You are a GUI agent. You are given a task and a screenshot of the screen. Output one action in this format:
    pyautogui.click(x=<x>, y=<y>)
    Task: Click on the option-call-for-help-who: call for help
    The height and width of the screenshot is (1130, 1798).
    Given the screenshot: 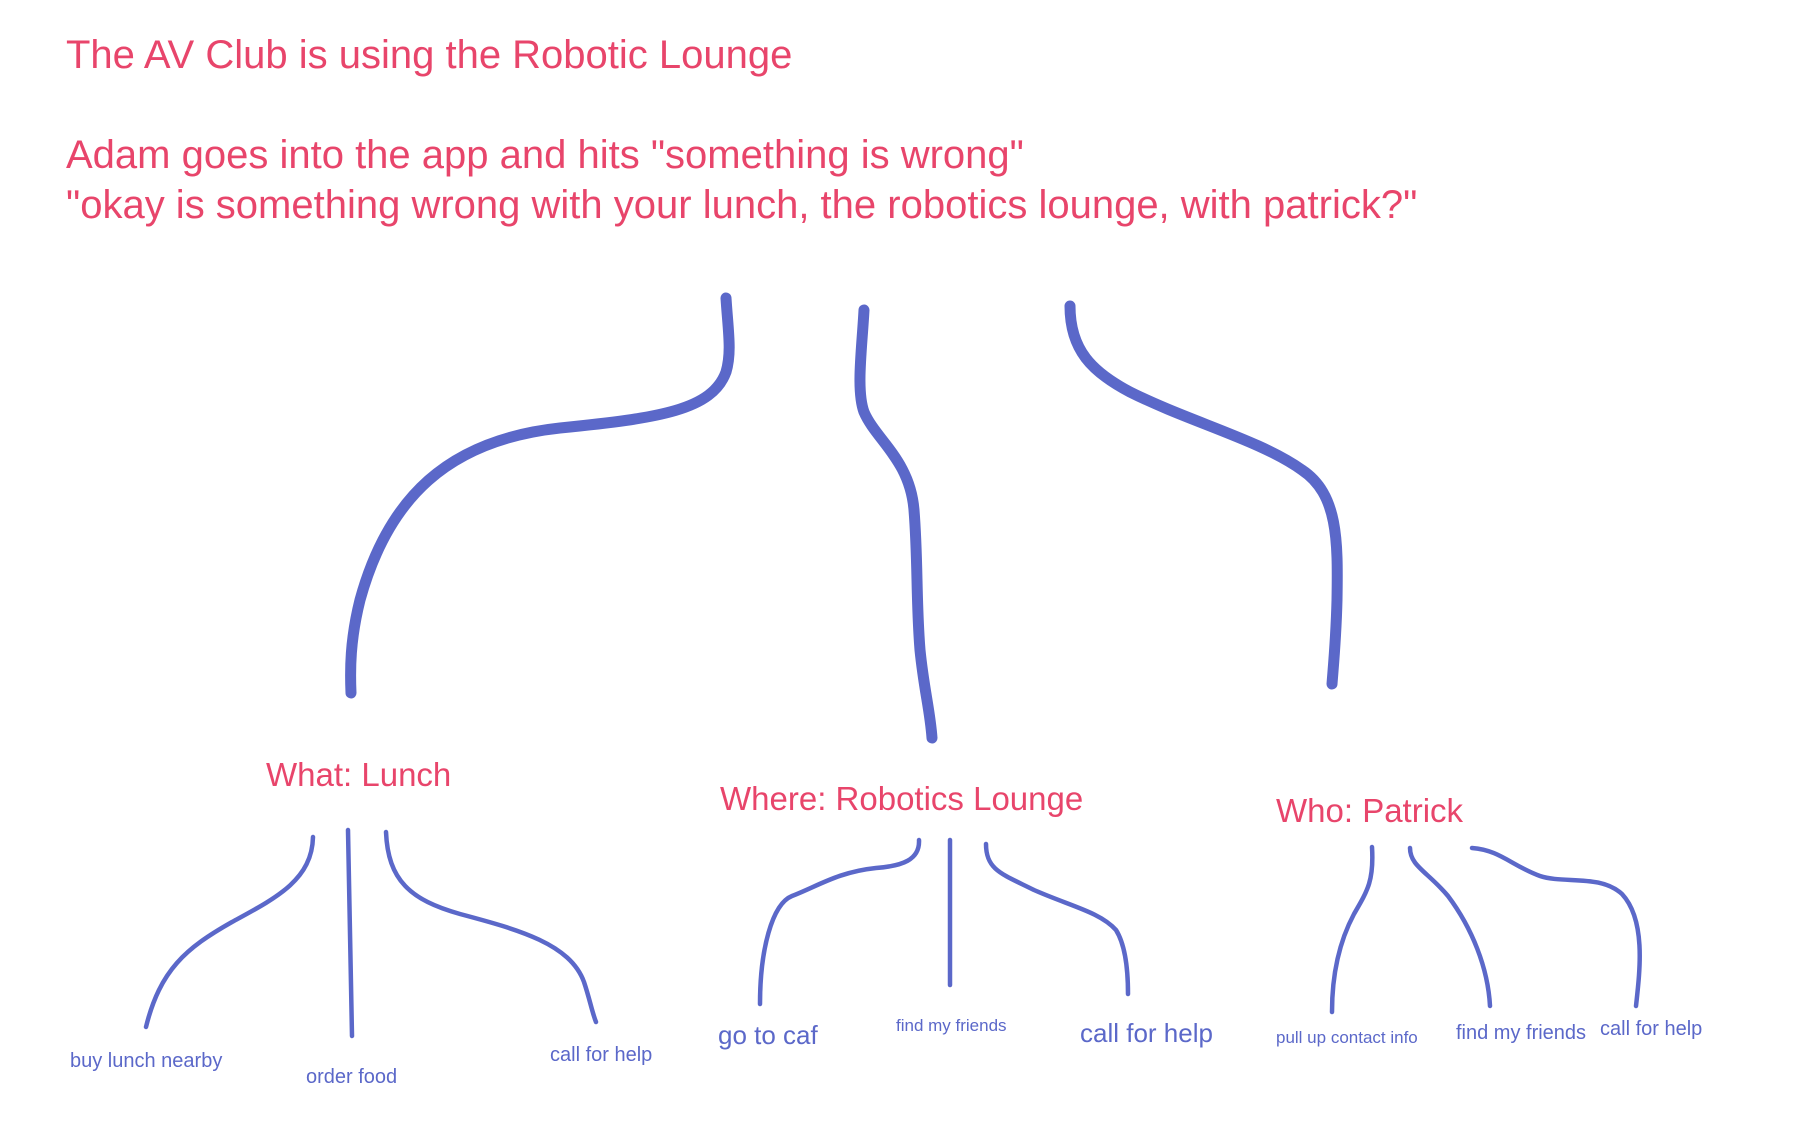 What is the action you would take?
    pyautogui.click(x=1651, y=1029)
    